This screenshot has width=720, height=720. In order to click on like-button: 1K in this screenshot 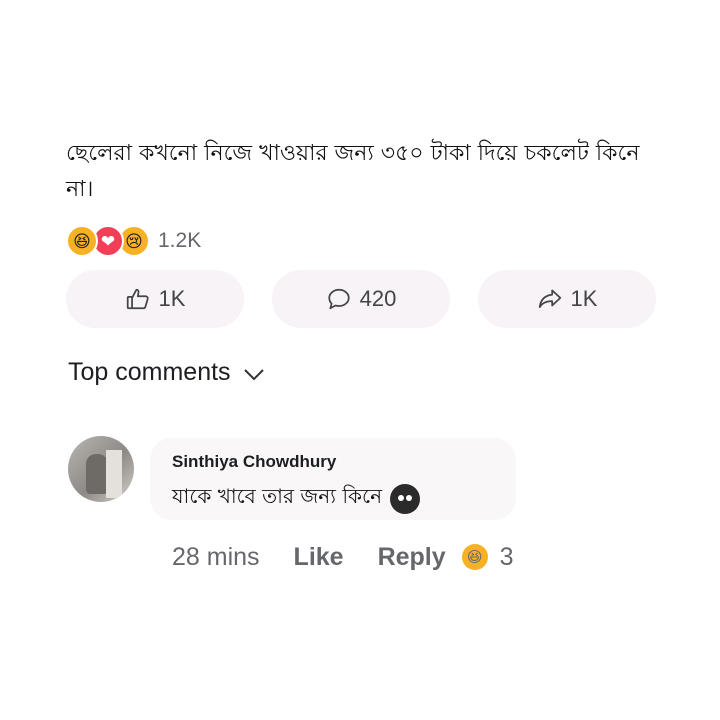, I will do `click(155, 299)`.